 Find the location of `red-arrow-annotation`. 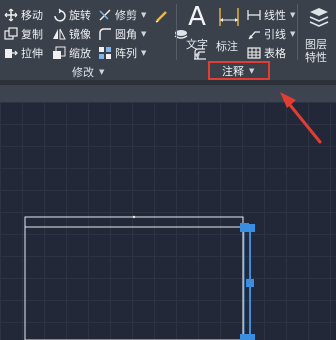

red-arrow-annotation is located at coordinates (301, 118).